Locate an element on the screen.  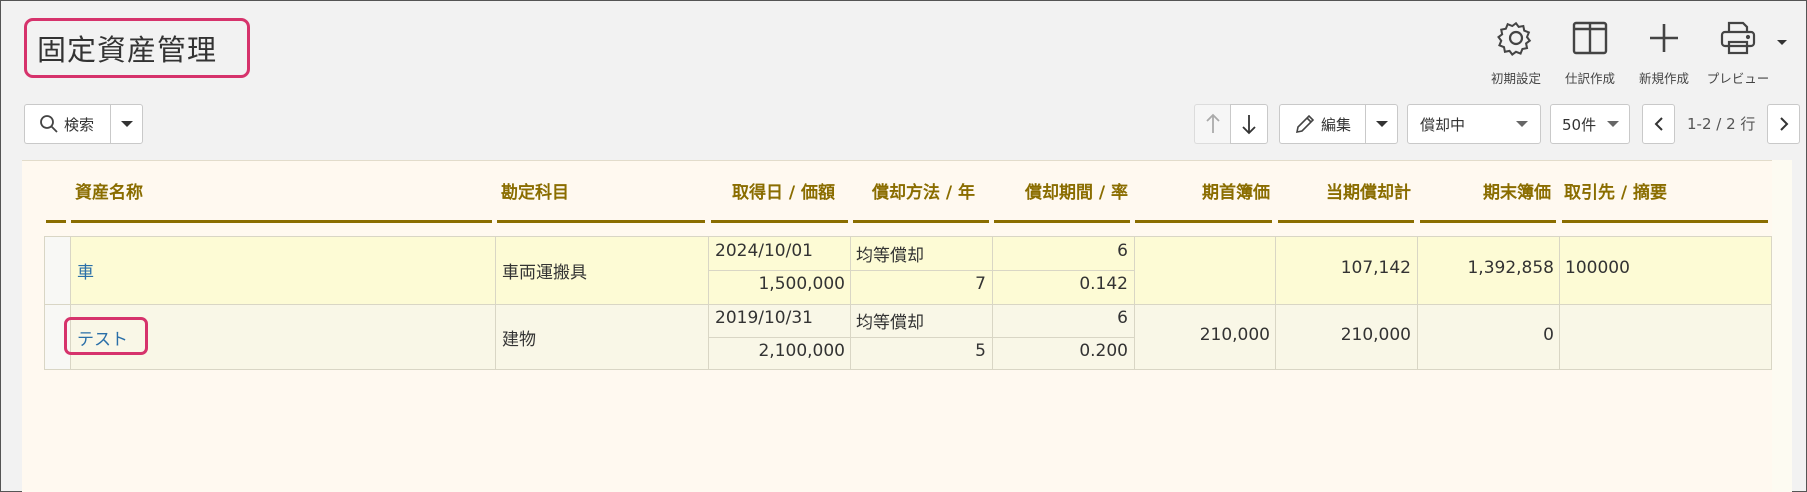
rate-cell: 0.142 is located at coordinates (1103, 284).